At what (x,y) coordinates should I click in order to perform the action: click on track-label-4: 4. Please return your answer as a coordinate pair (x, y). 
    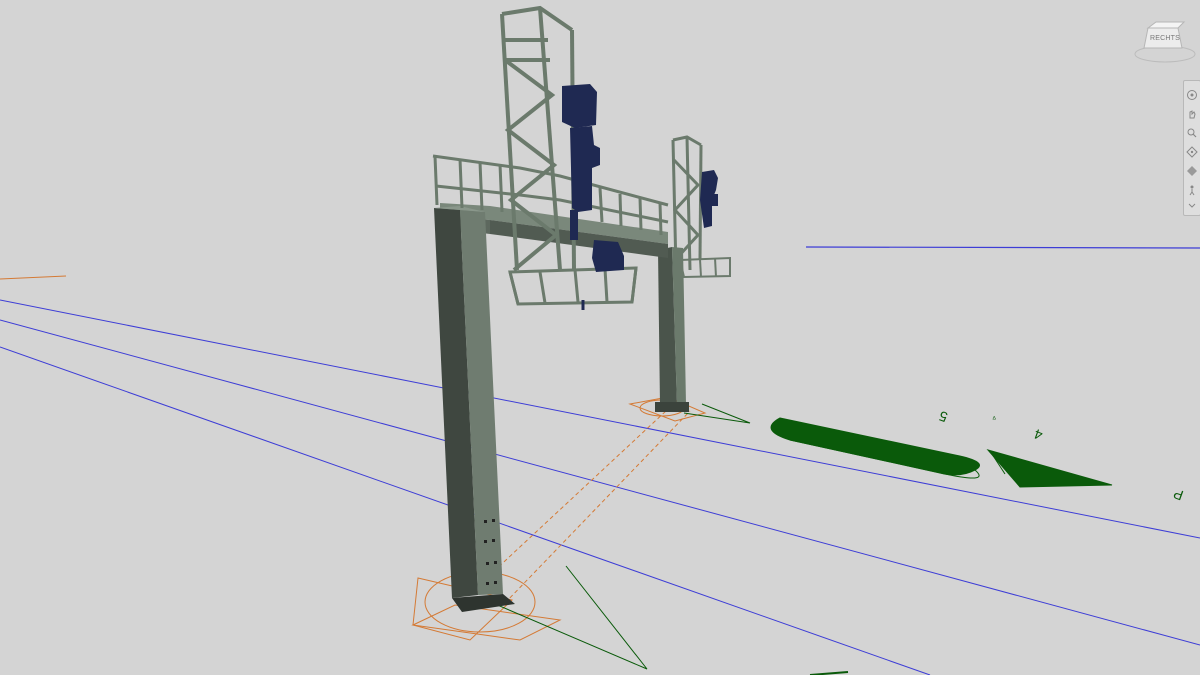
    Looking at the image, I should click on (1038, 435).